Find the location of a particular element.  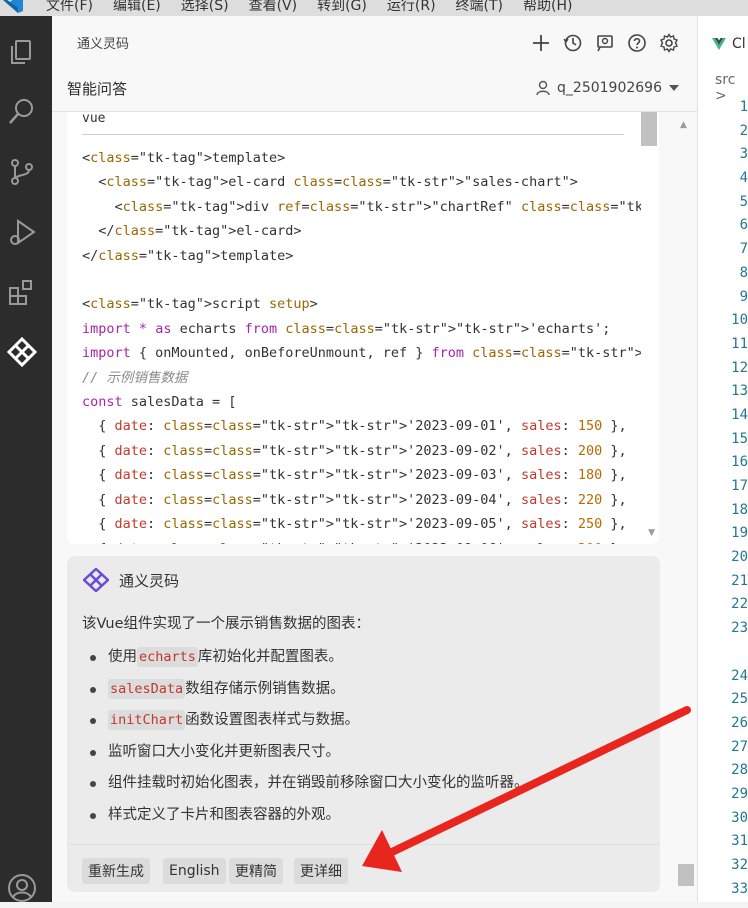

vue-file-icon is located at coordinates (719, 44).